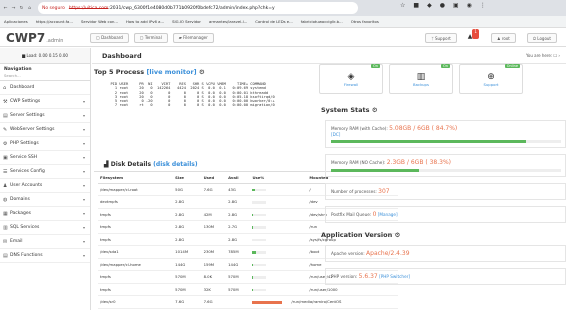 The image size is (566, 310). Describe the element at coordinates (541, 38) in the screenshot. I see `logout-button: ⏻ Logout` at that location.